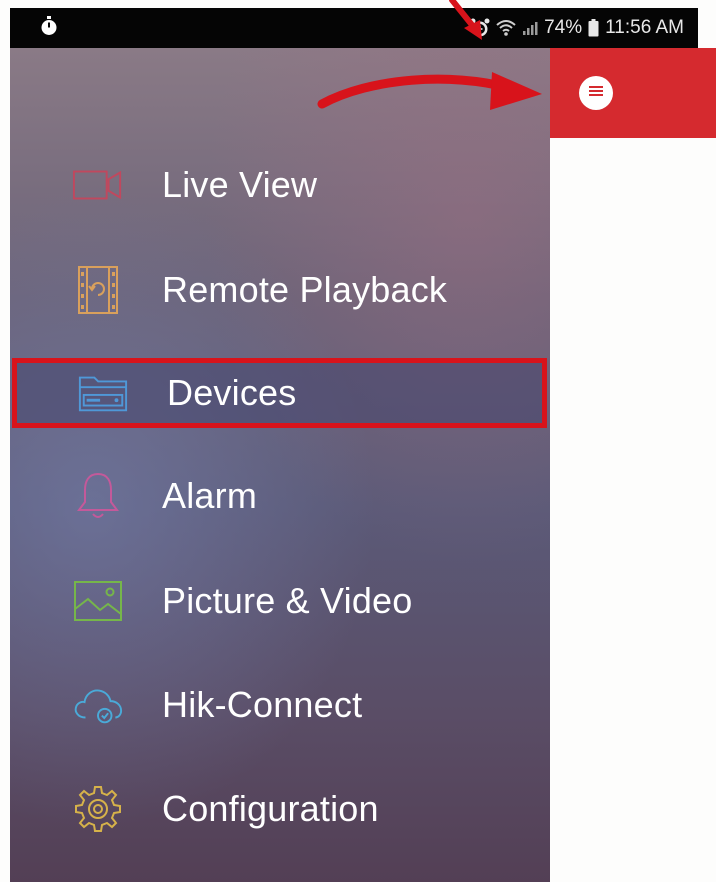  What do you see at coordinates (563, 27) in the screenshot?
I see `battery-percent: 74%` at bounding box center [563, 27].